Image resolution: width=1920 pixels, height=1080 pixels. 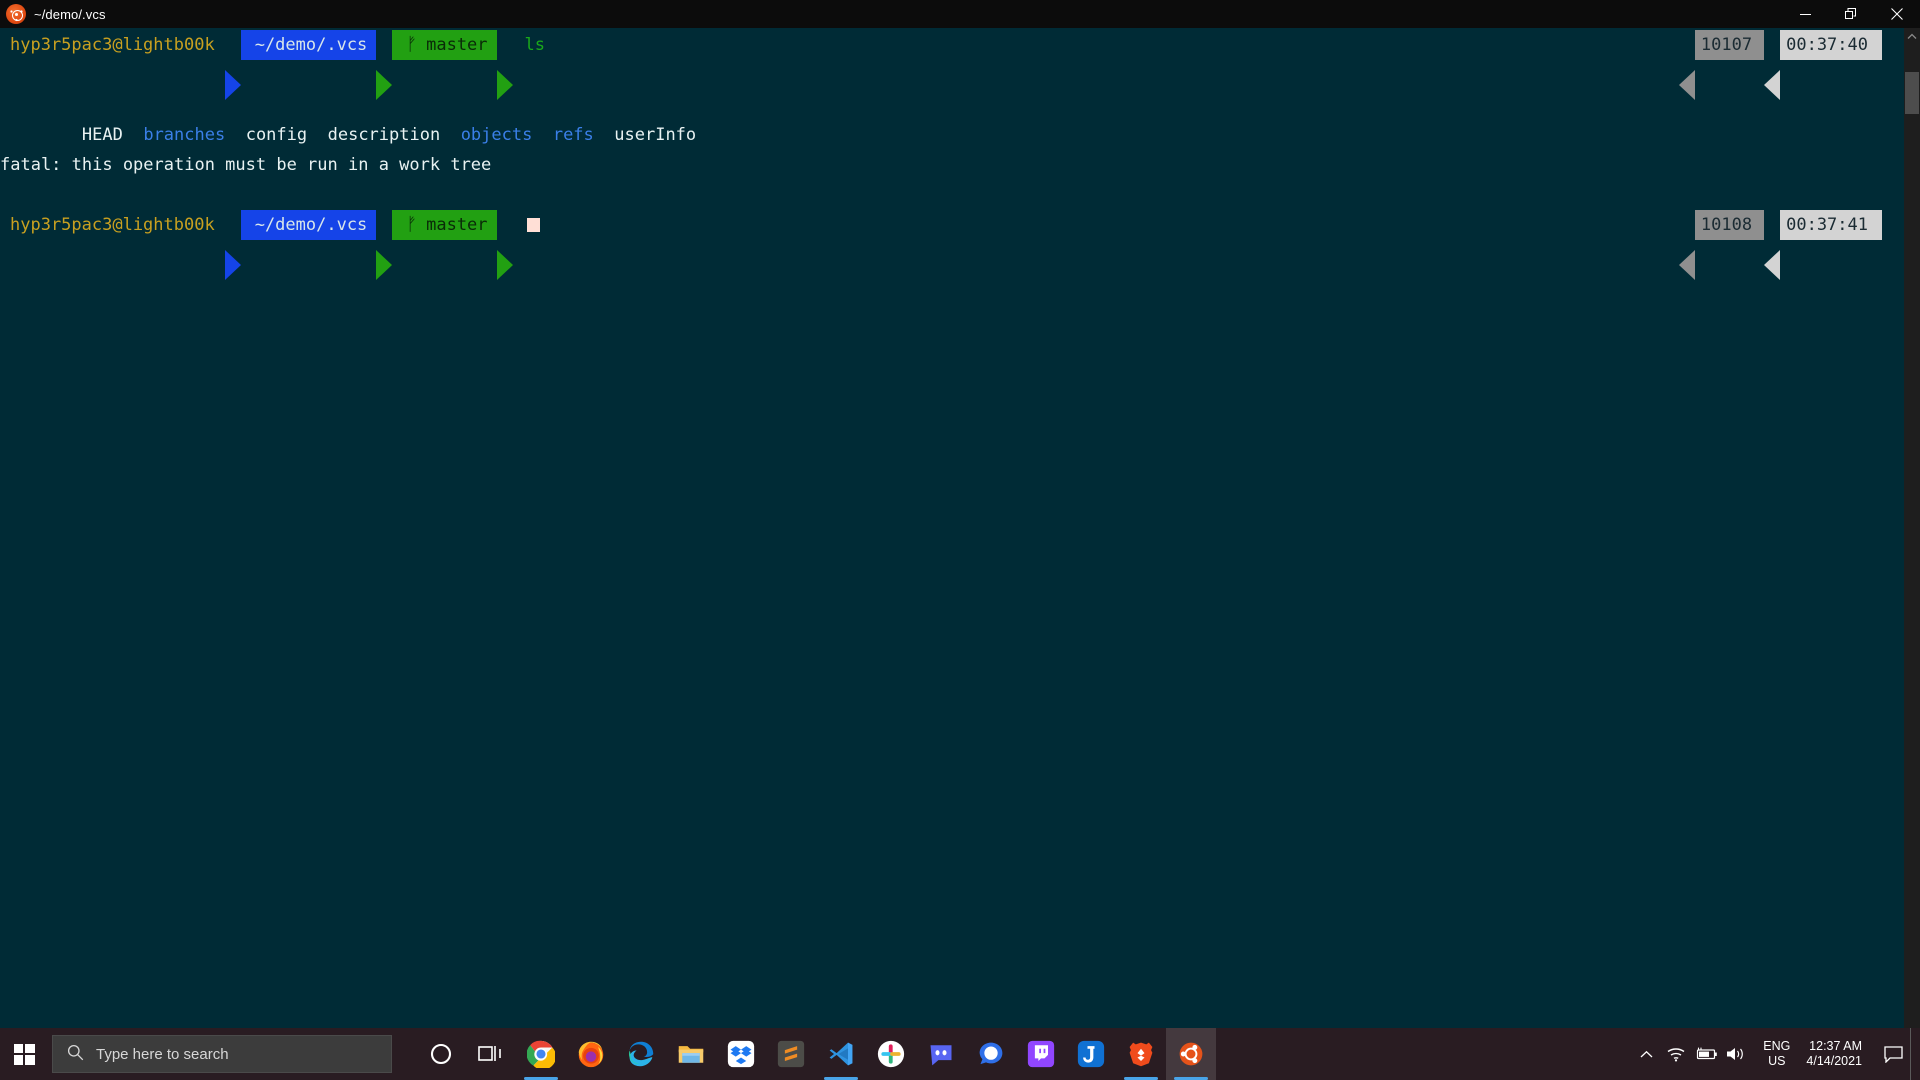 I want to click on chrome-icon, so click(x=541, y=1054).